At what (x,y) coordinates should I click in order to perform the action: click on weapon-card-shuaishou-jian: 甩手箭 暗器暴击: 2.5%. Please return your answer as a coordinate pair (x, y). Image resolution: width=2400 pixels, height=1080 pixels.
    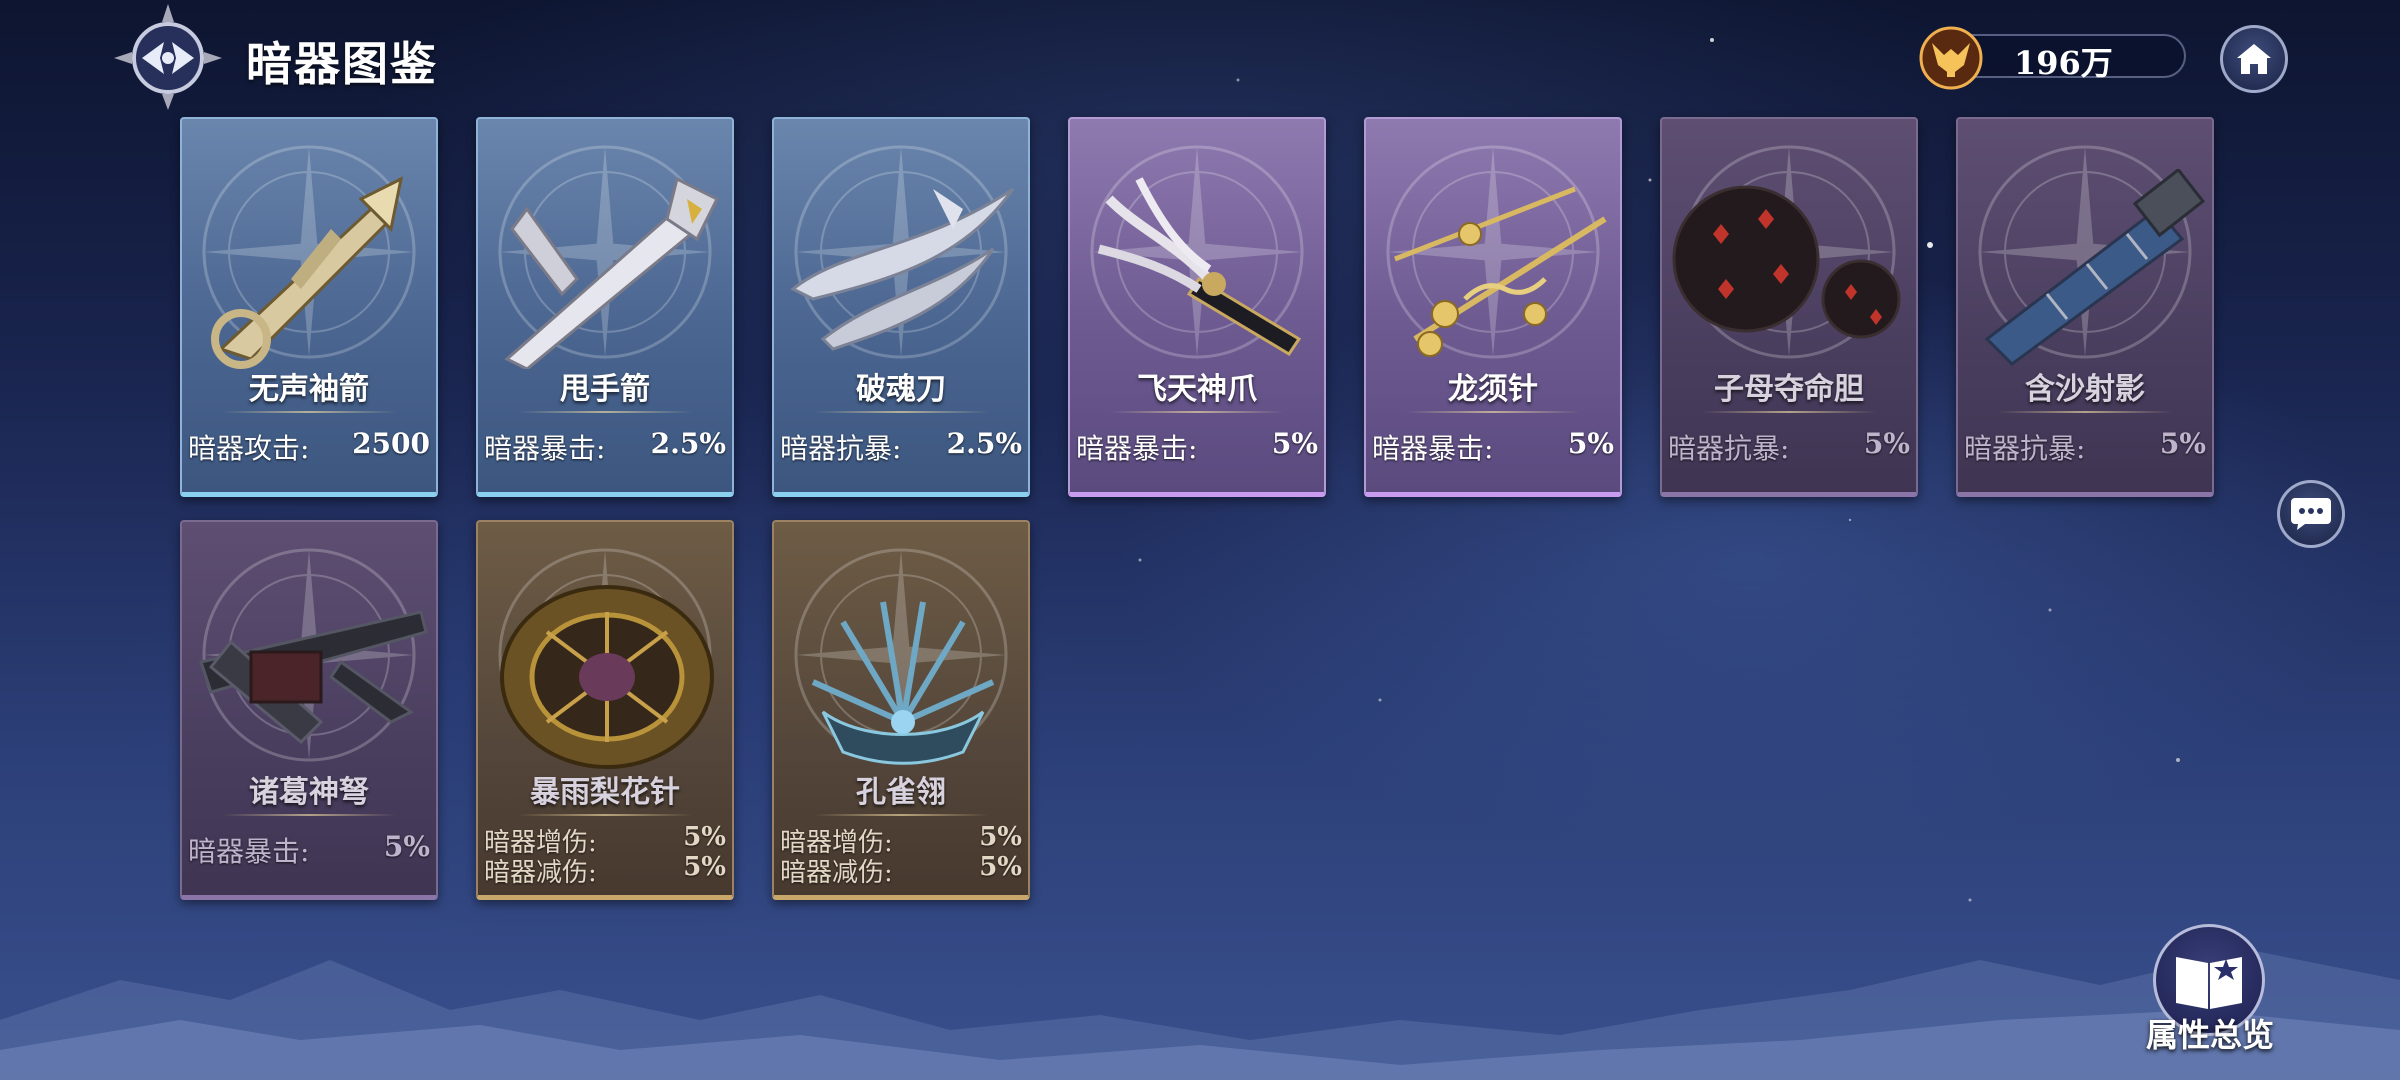
    Looking at the image, I should click on (605, 307).